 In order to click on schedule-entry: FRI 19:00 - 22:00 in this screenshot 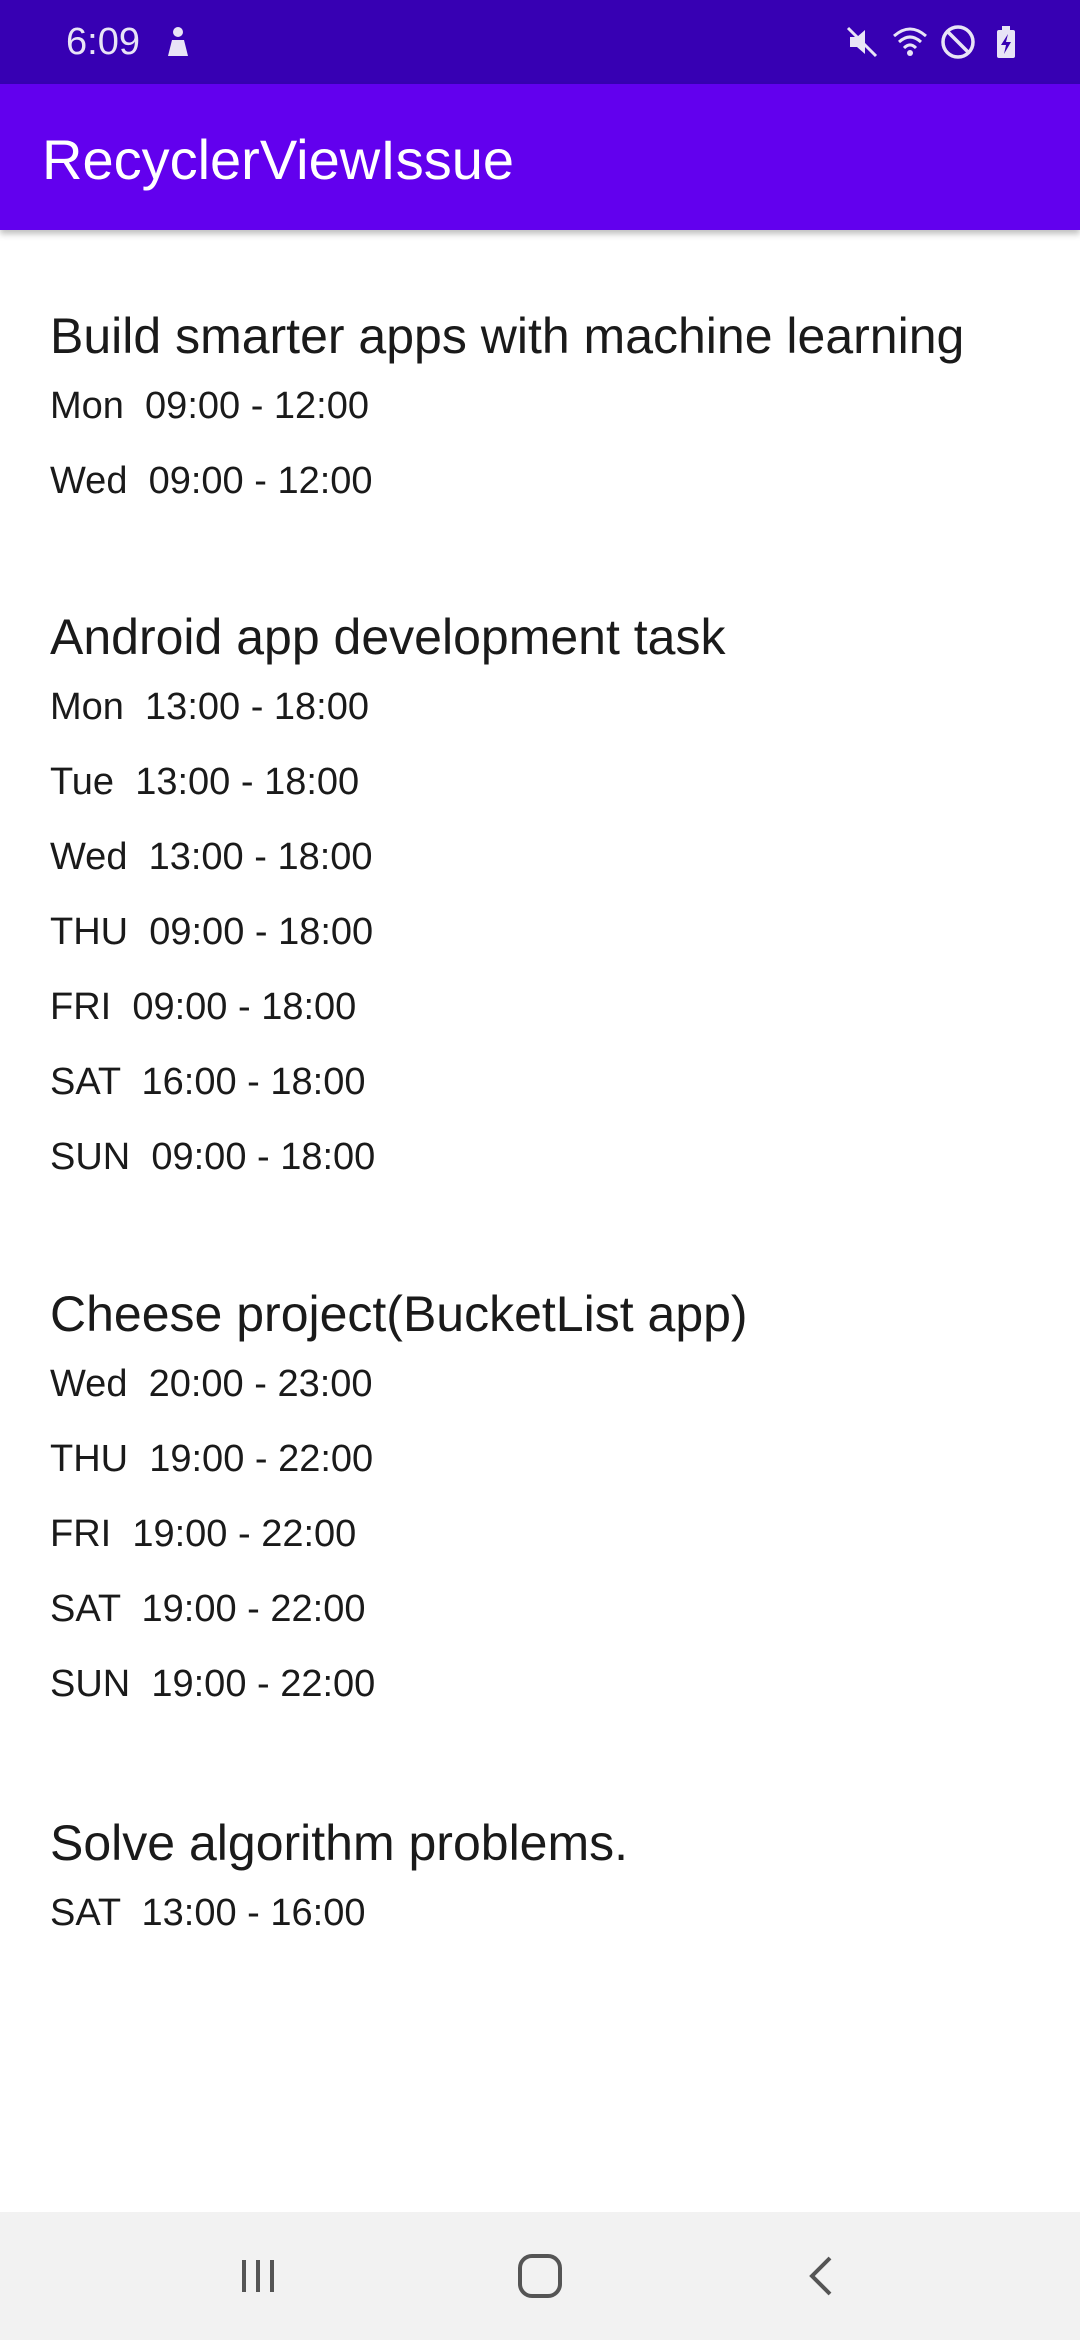, I will do `click(545, 1534)`.